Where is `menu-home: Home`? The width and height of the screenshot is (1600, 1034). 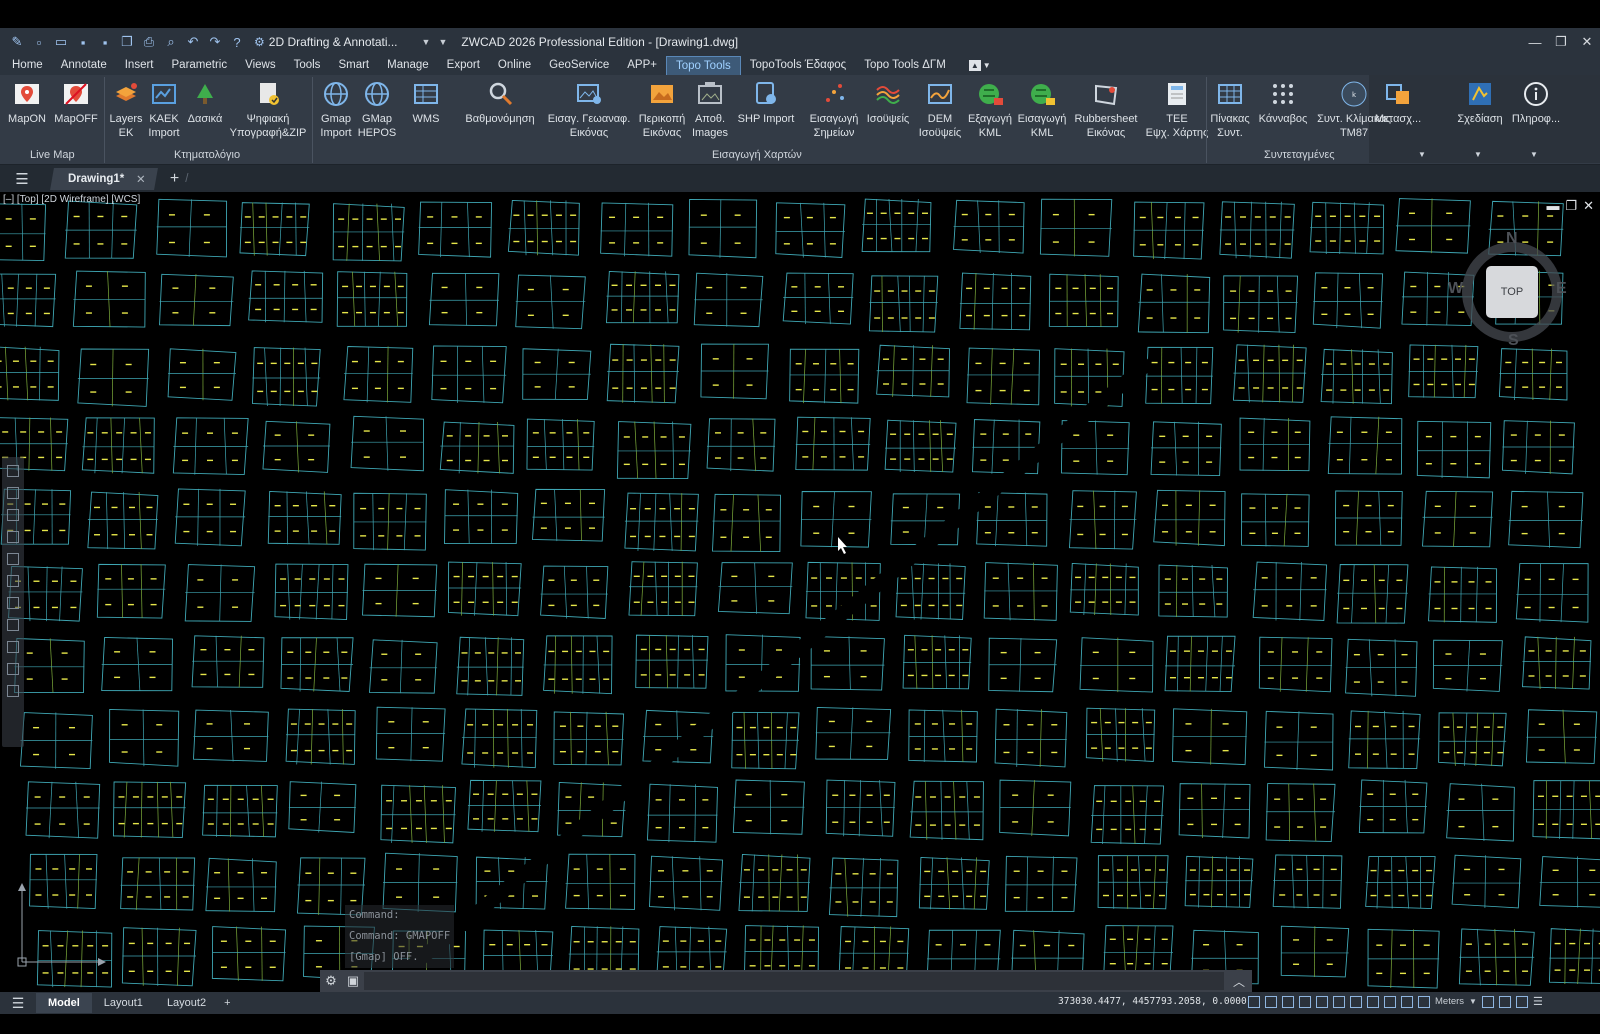
menu-home: Home is located at coordinates (27, 65).